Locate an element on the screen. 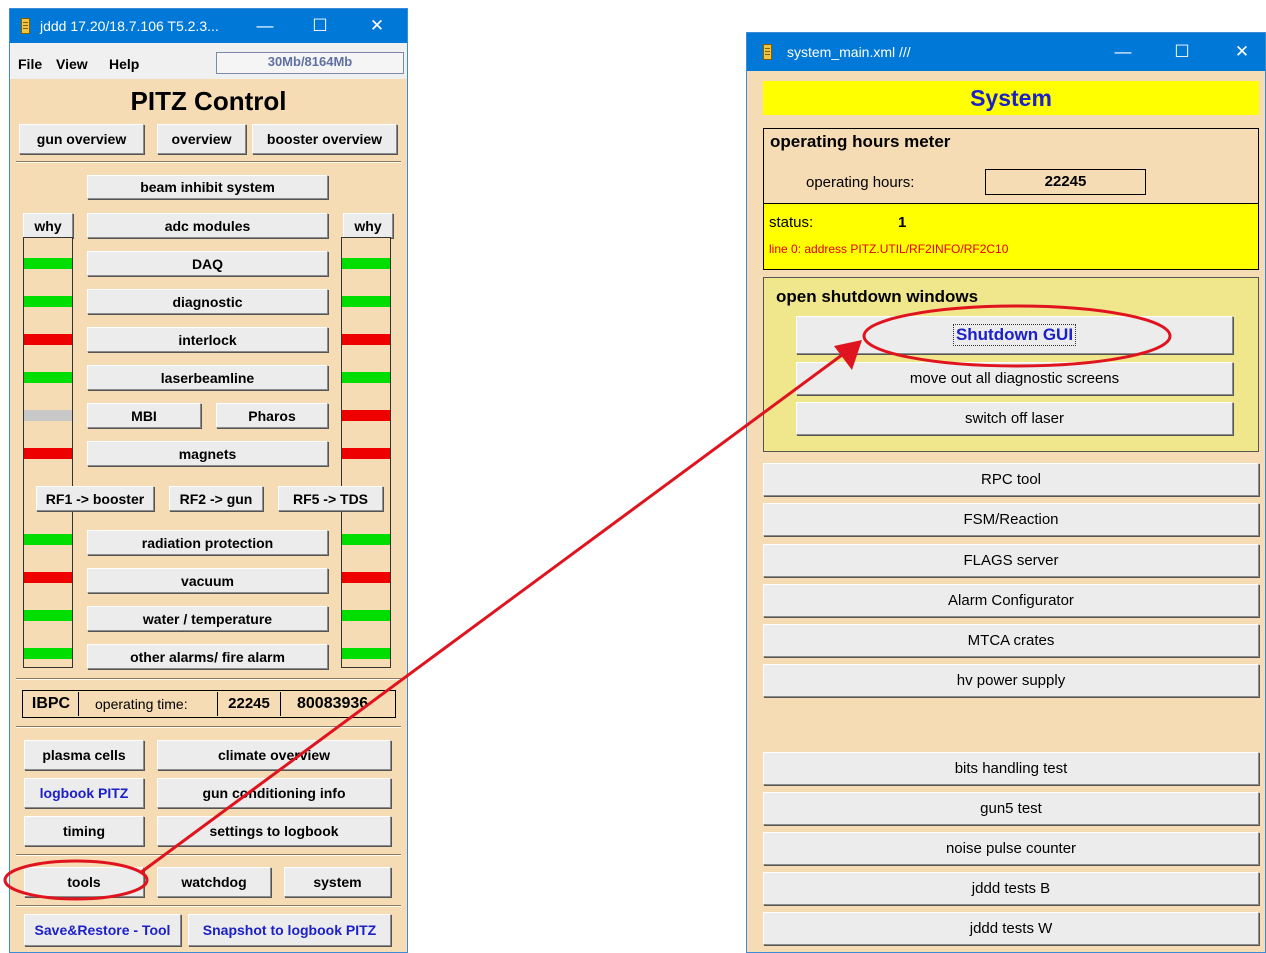 Image resolution: width=1266 pixels, height=953 pixels. logbook-pitz-button: logbook PITZ is located at coordinates (84, 793).